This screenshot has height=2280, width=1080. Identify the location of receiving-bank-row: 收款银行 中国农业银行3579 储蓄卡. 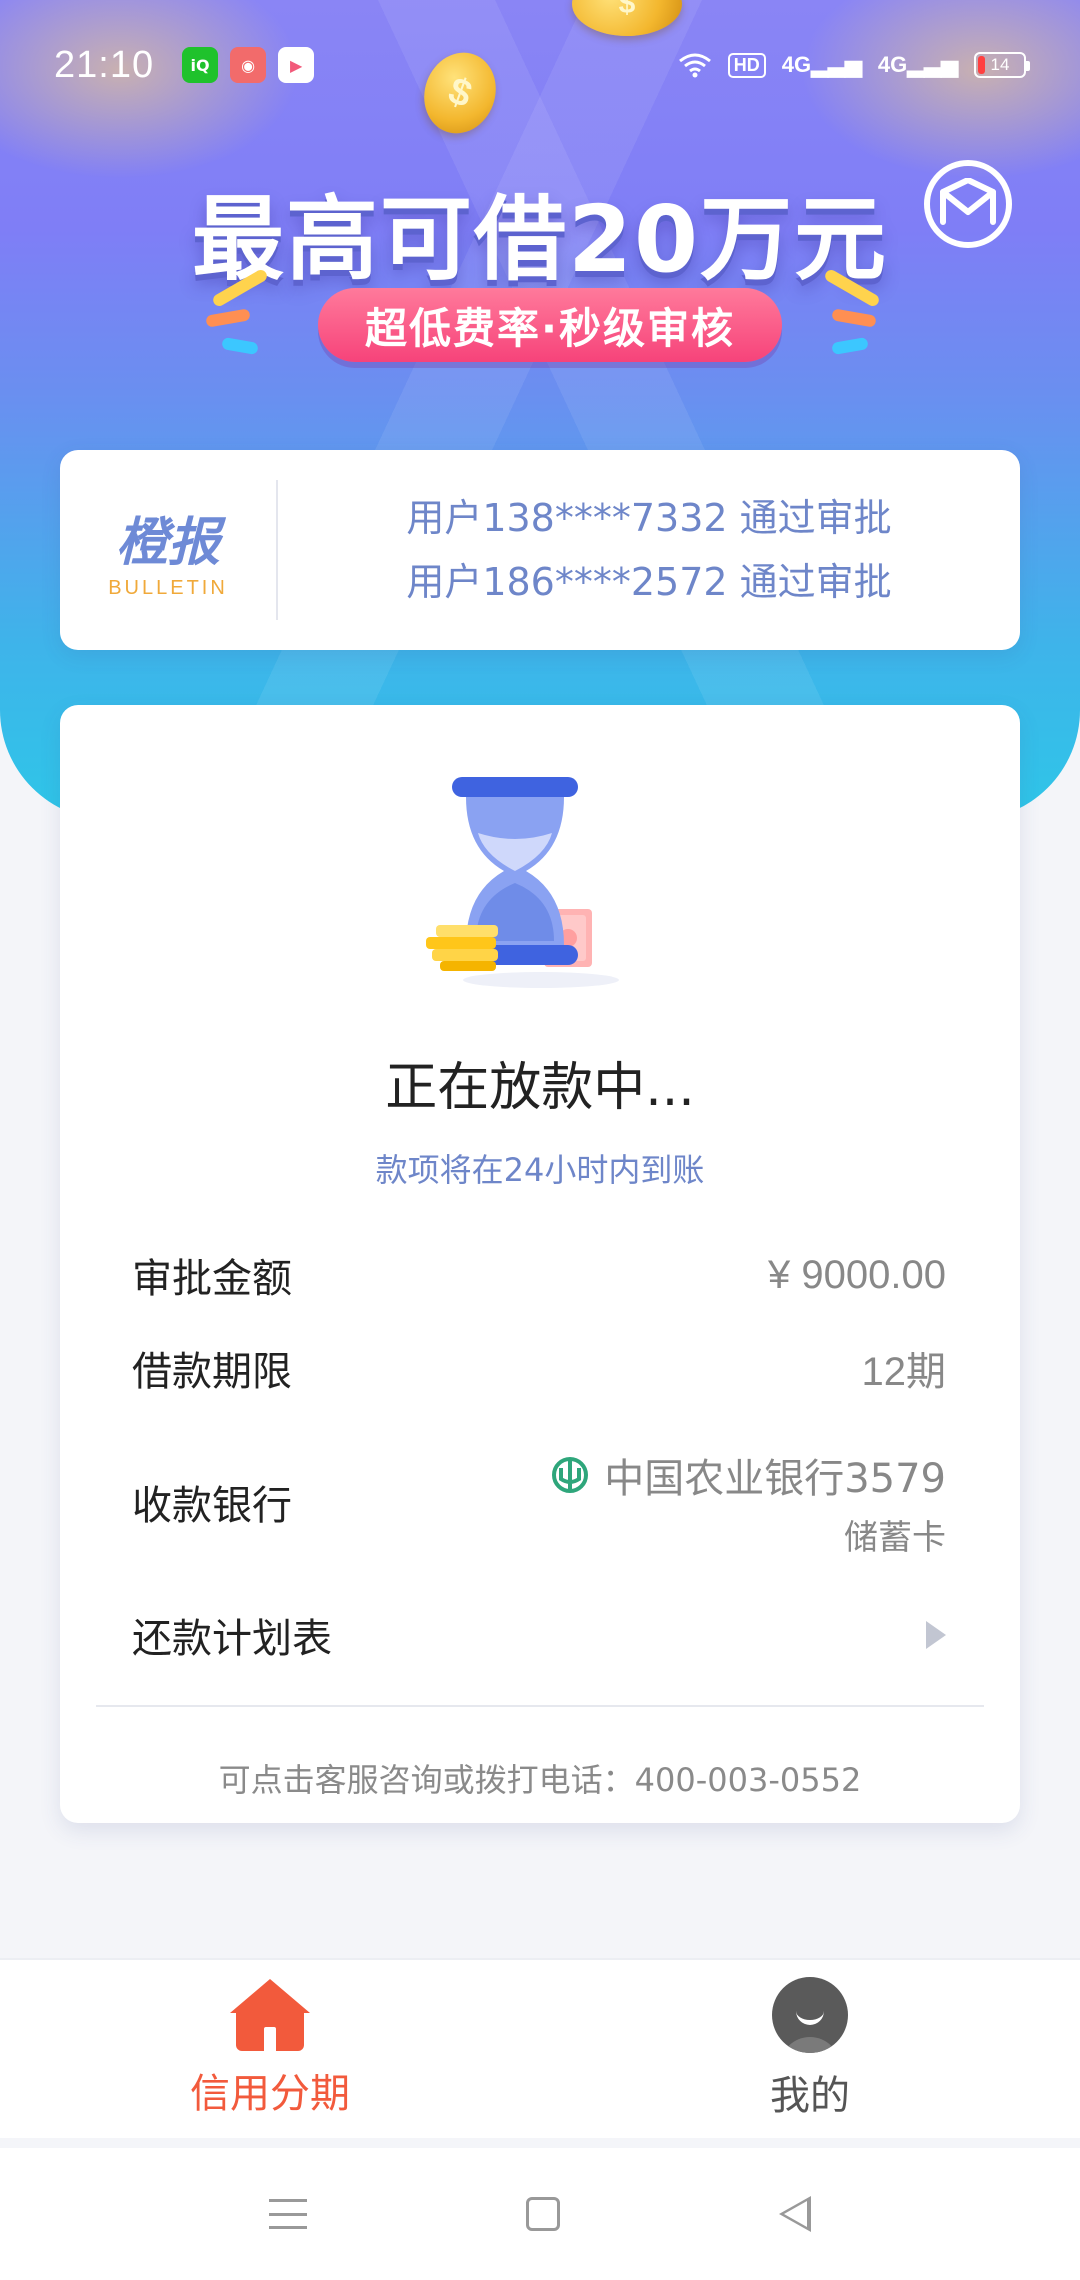
(539, 1502).